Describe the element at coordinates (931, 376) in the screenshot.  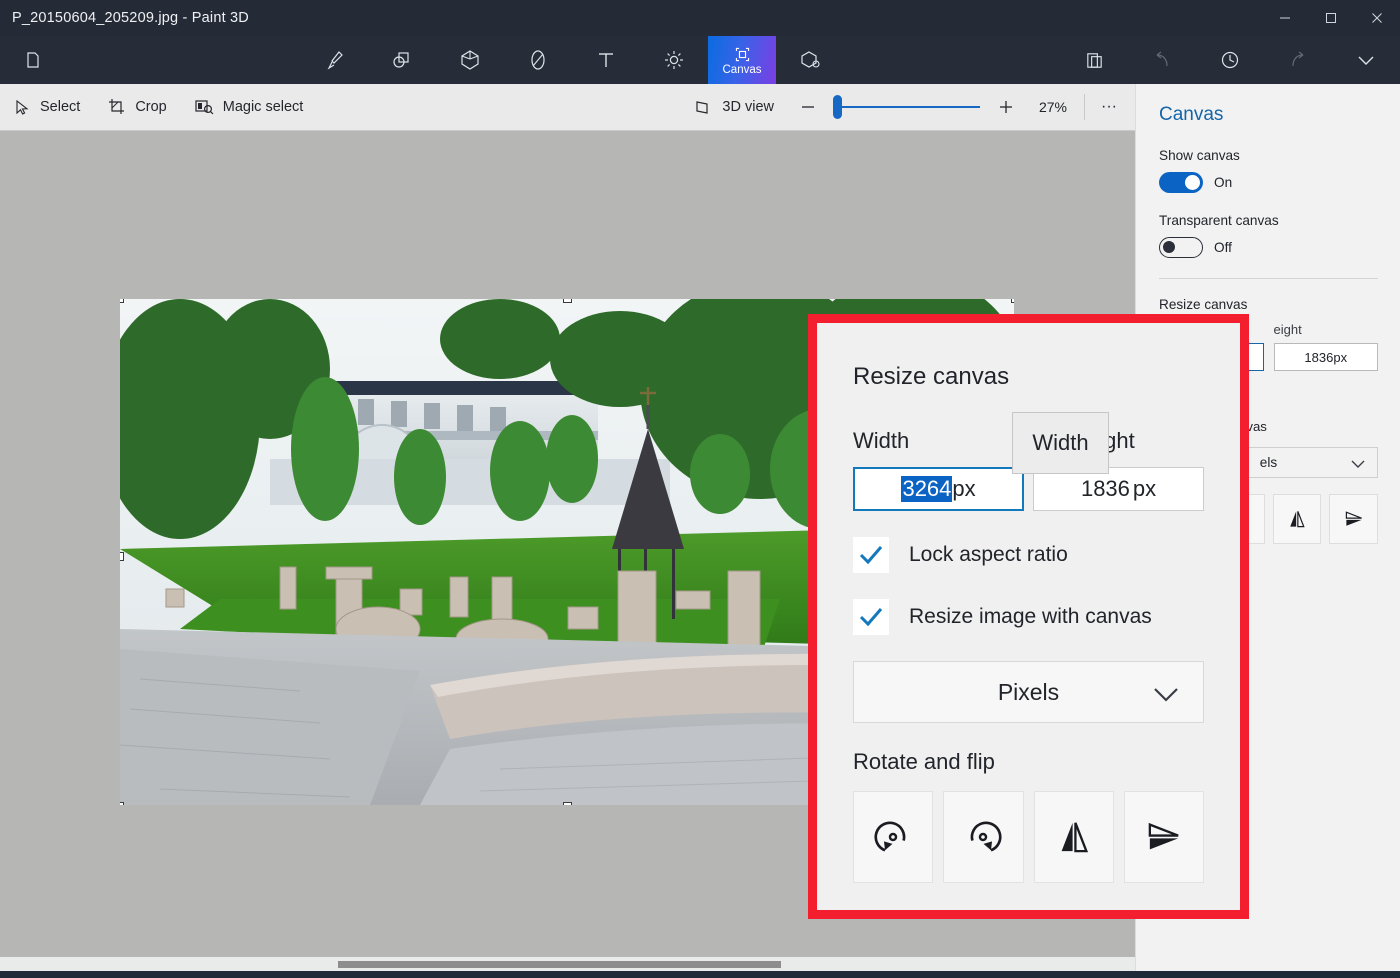
I see `overlay-title: Resize canvas` at that location.